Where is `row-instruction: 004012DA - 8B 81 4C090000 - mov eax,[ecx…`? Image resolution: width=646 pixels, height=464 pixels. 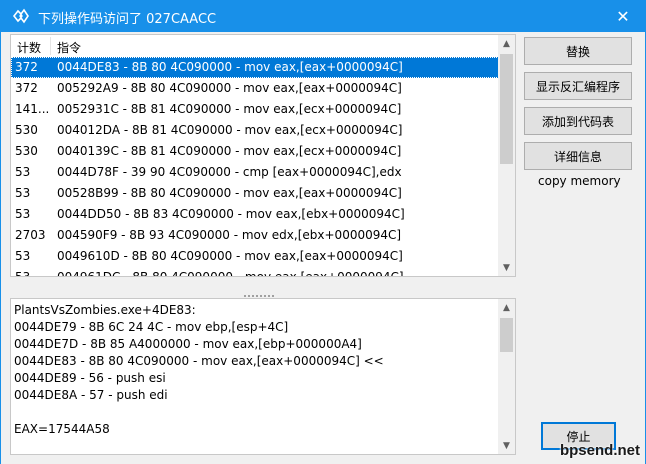 row-instruction: 004012DA - 8B 81 4C090000 - mov eax,[ecx… is located at coordinates (230, 130).